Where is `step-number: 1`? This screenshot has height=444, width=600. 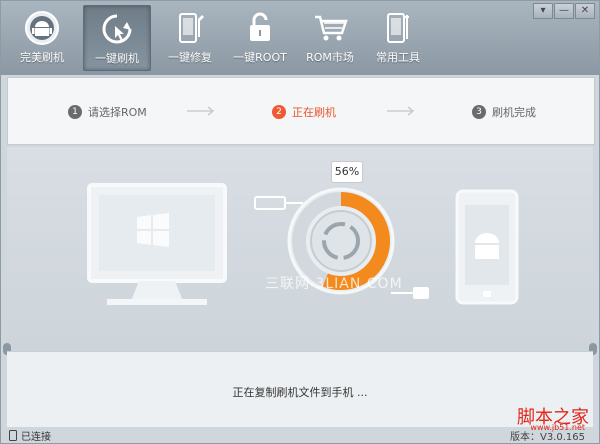
step-number: 1 is located at coordinates (75, 112).